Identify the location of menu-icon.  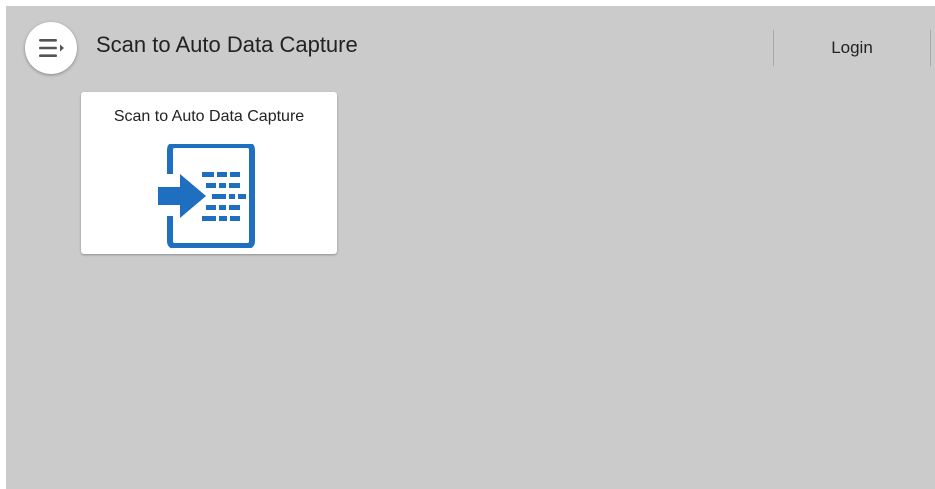
(51, 48).